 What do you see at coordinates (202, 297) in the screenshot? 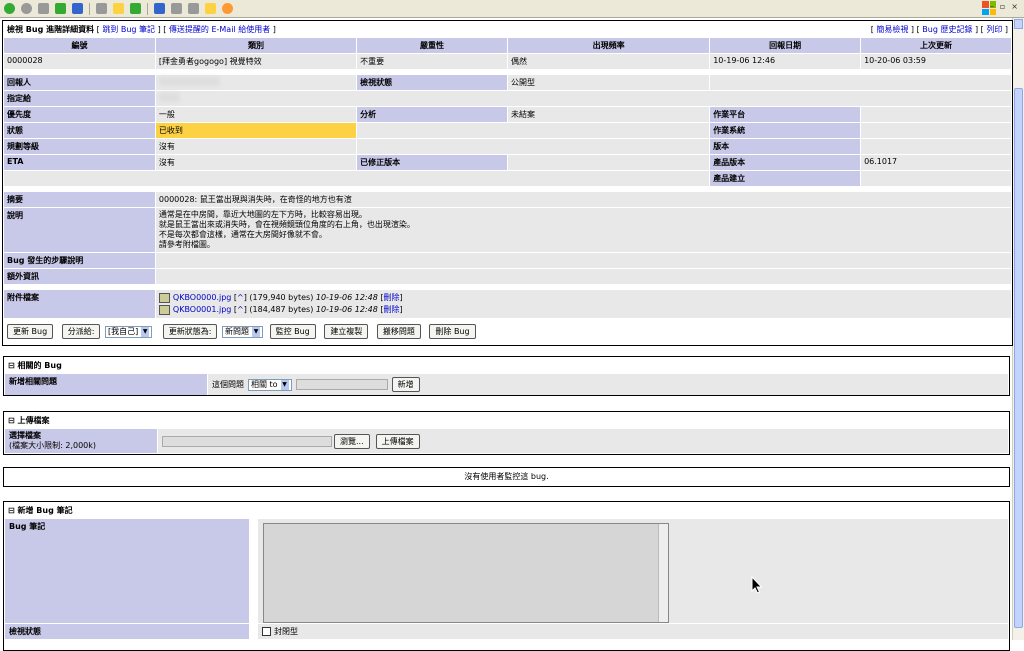
I see `attachment-link: QKBO0000.jpg` at bounding box center [202, 297].